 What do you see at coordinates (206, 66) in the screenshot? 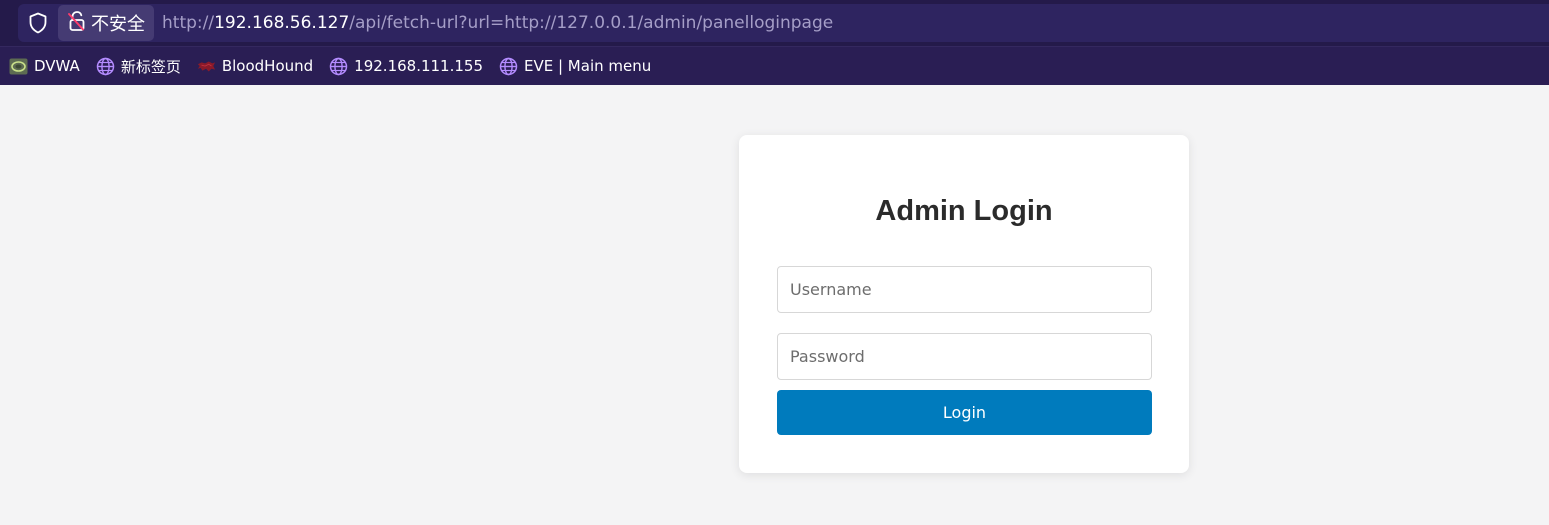
I see `bloodhound-icon` at bounding box center [206, 66].